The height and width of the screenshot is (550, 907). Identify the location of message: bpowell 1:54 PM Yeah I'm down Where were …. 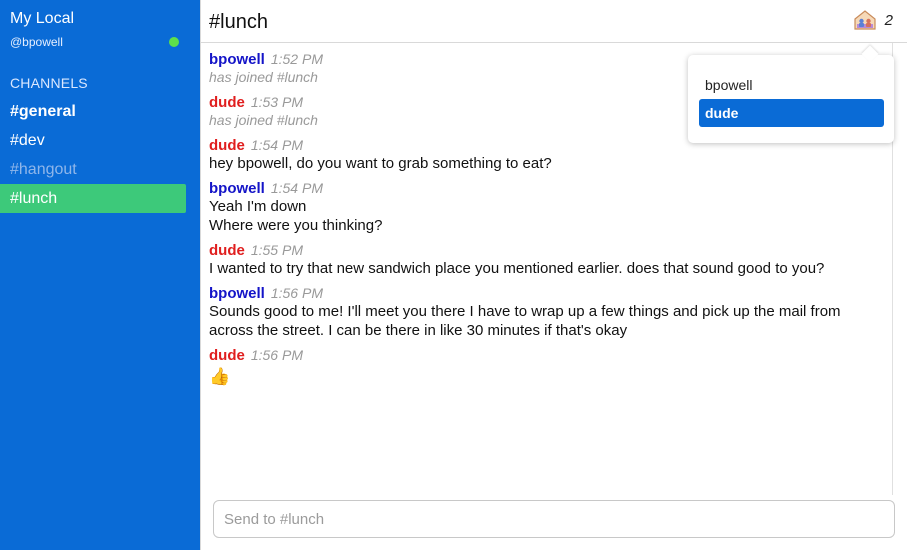
(551, 207).